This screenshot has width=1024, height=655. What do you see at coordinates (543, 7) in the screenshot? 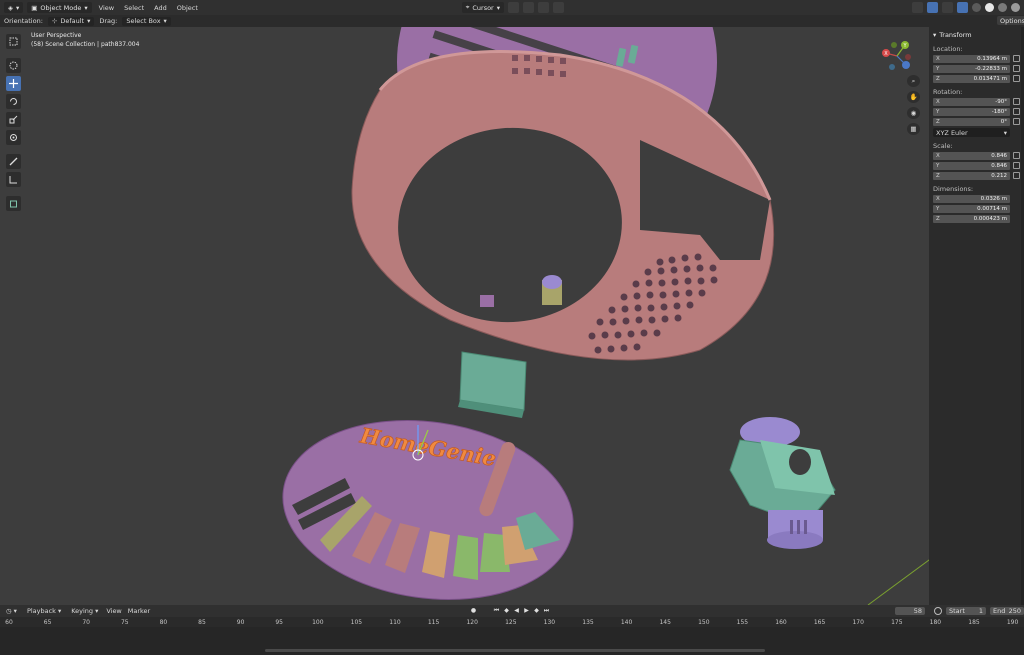
I see `proportional-edit-toggle` at bounding box center [543, 7].